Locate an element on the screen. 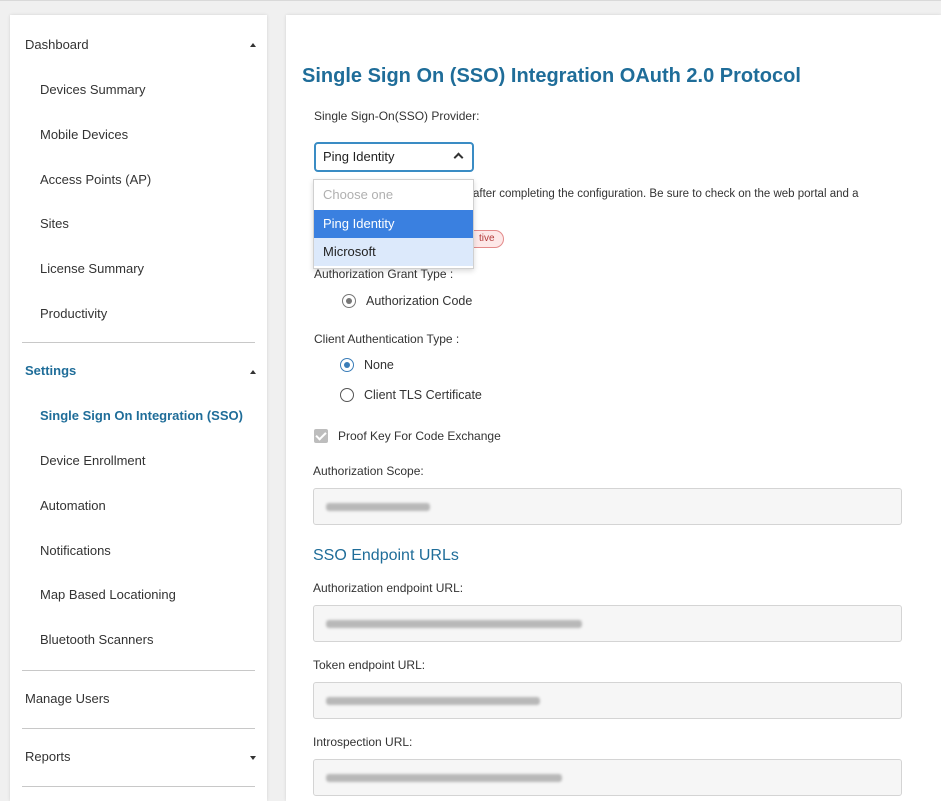 The height and width of the screenshot is (801, 941). client-auth-none-radio is located at coordinates (347, 365).